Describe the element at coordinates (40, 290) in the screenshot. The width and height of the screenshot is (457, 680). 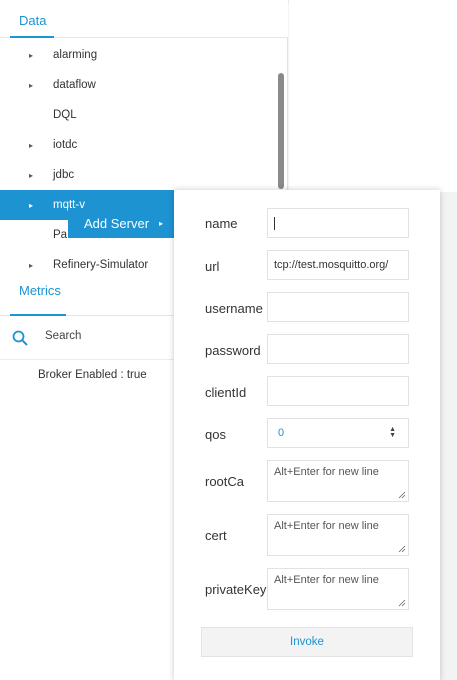
I see `tab-metrics: Metrics` at that location.